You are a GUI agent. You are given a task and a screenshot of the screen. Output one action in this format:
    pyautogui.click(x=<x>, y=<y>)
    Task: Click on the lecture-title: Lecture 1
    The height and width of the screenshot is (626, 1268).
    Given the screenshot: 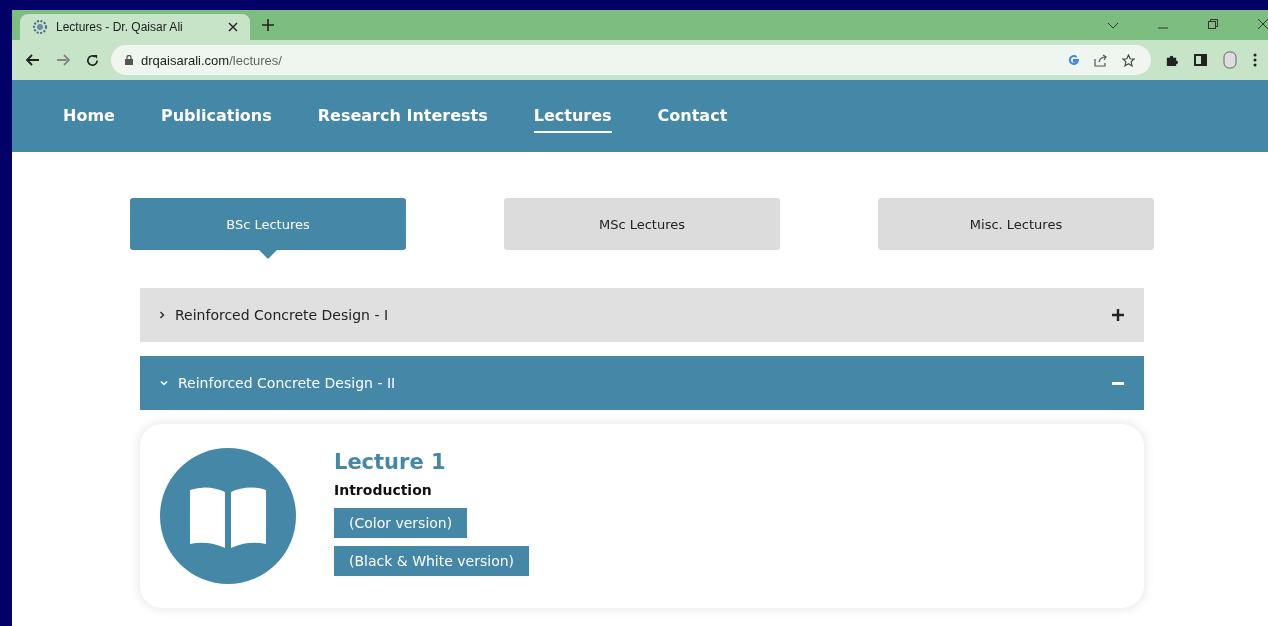 What is the action you would take?
    pyautogui.click(x=390, y=462)
    